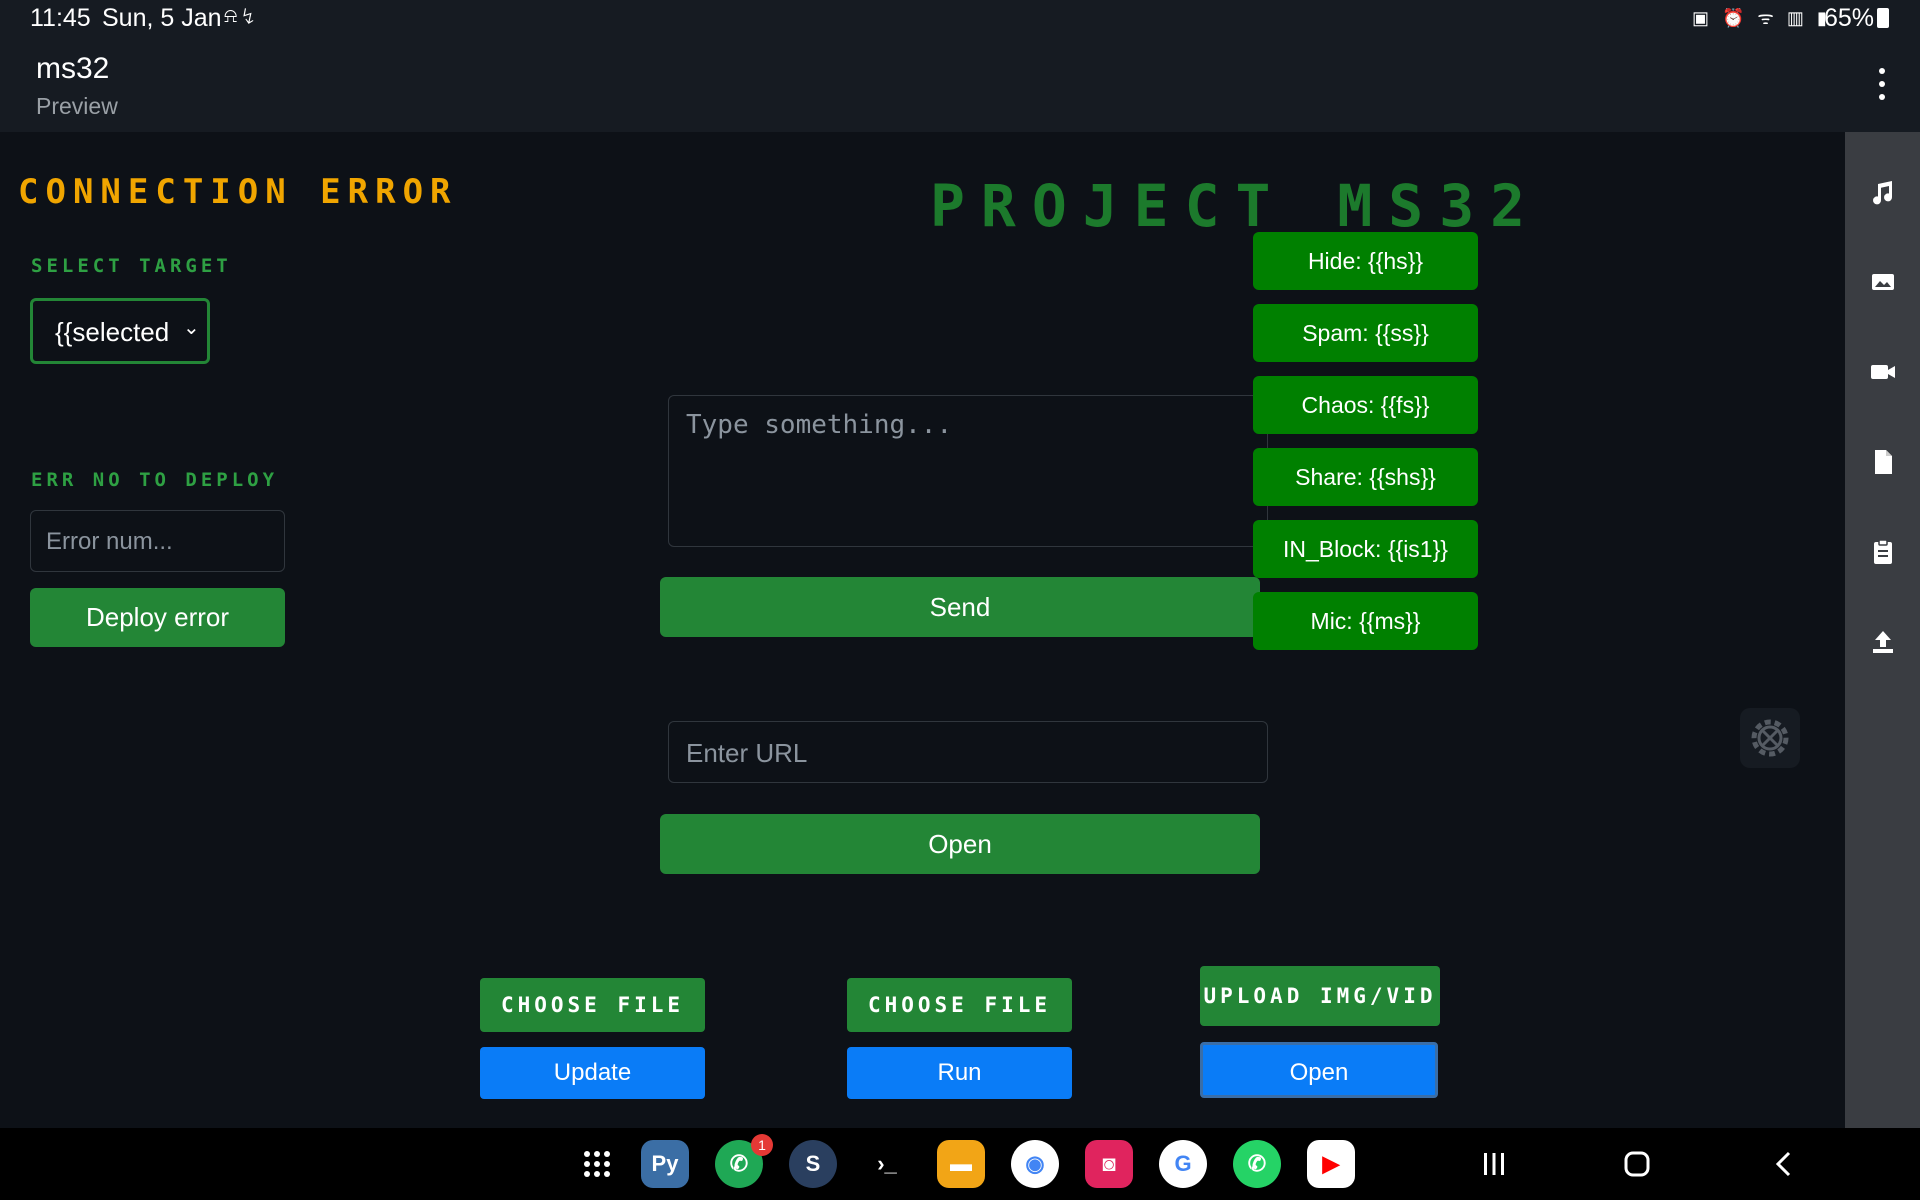 This screenshot has height=1200, width=1920. Describe the element at coordinates (155, 480) in the screenshot. I see `err-no-label: ERR NO TO DEPLOY` at that location.